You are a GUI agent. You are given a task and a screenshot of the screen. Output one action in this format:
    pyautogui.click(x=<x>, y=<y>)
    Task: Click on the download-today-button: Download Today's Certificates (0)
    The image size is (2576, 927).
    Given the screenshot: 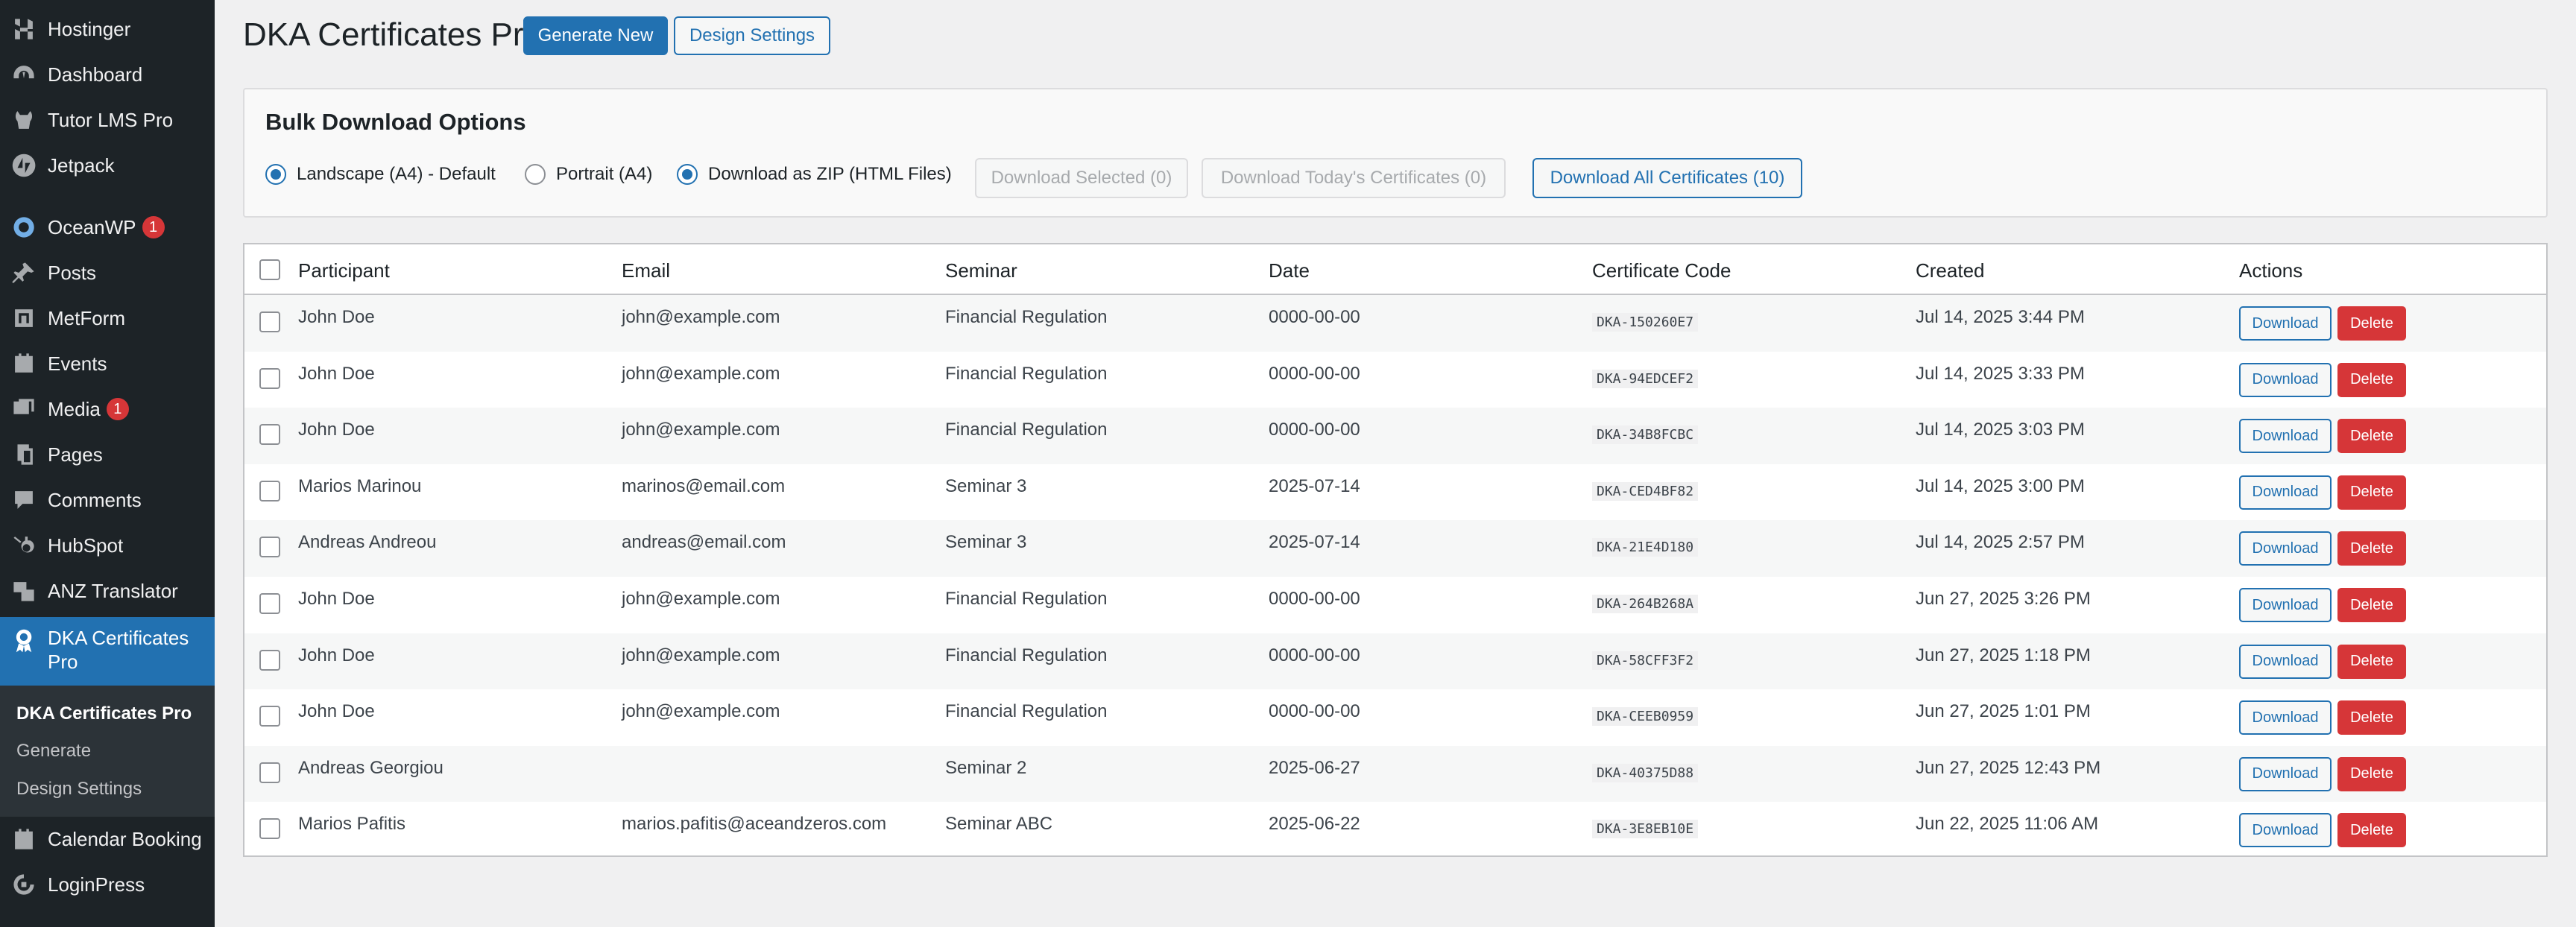 What is the action you would take?
    pyautogui.click(x=1354, y=178)
    